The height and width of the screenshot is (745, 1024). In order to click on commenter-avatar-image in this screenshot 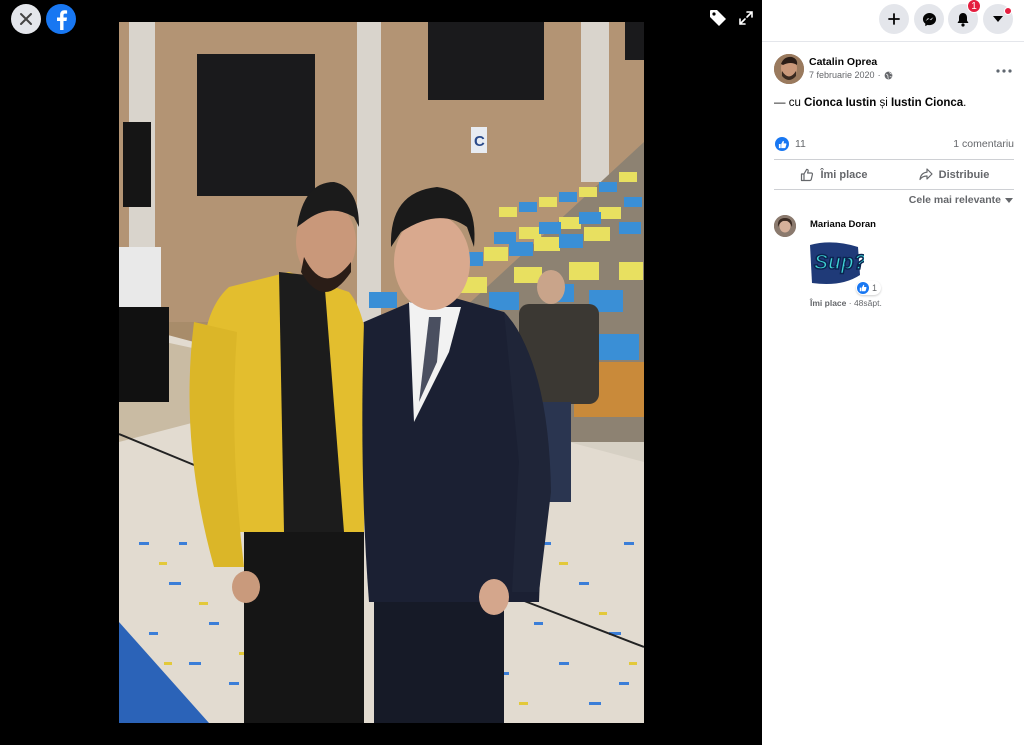, I will do `click(785, 226)`.